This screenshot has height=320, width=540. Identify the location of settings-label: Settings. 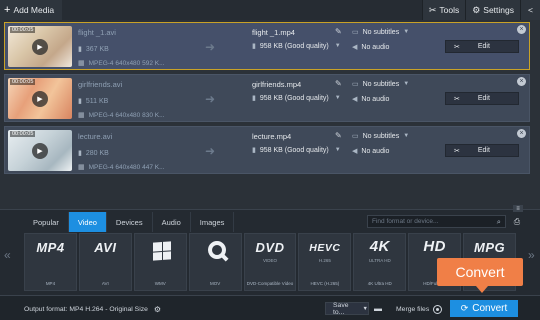
(498, 10).